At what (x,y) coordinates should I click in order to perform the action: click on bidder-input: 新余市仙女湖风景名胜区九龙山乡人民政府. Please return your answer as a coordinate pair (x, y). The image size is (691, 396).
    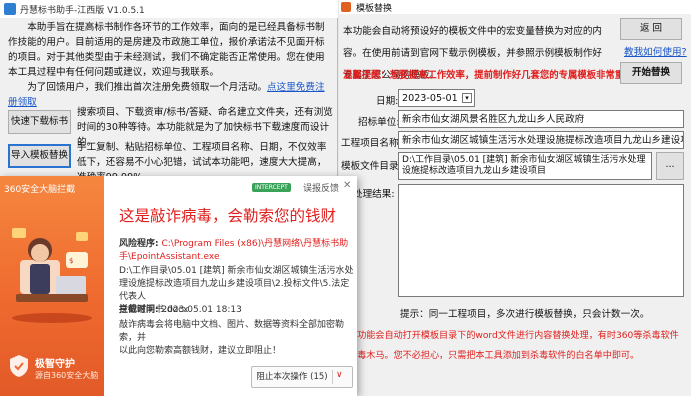
    Looking at the image, I should click on (541, 119).